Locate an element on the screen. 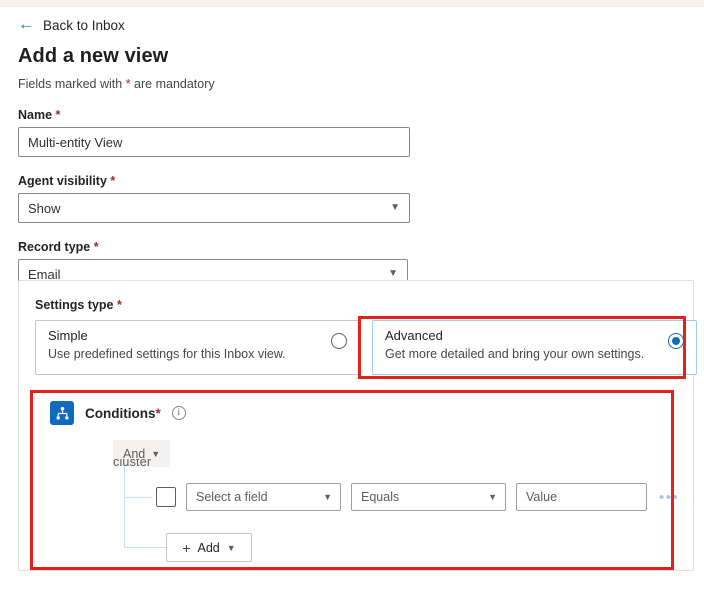 The image size is (704, 591). condition-row: Select a field ▼ Equals ▼ Value ••• is located at coordinates (417, 497).